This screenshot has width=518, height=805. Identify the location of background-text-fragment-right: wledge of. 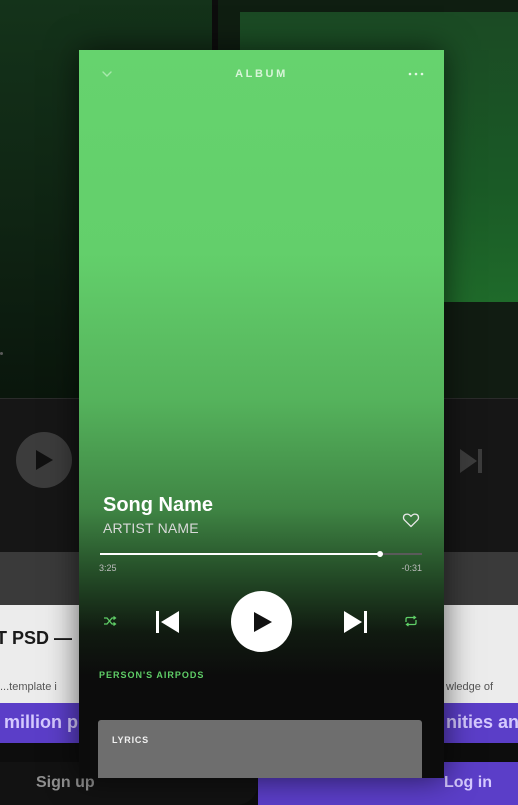
(470, 687).